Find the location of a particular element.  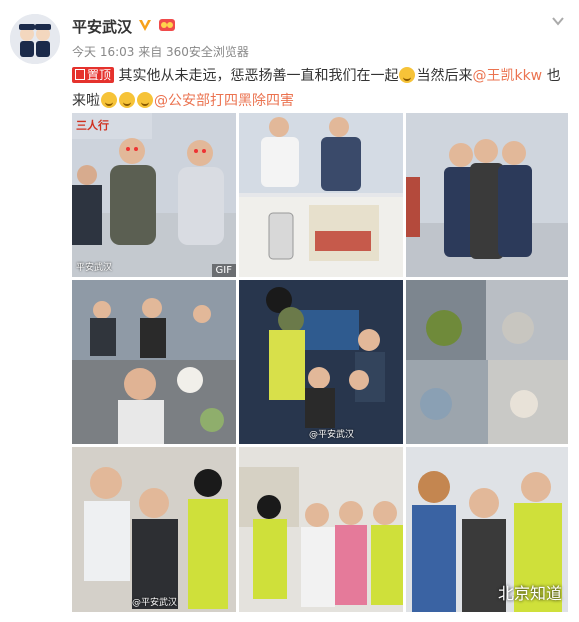

pin-label: 置顶 is located at coordinates (93, 75).